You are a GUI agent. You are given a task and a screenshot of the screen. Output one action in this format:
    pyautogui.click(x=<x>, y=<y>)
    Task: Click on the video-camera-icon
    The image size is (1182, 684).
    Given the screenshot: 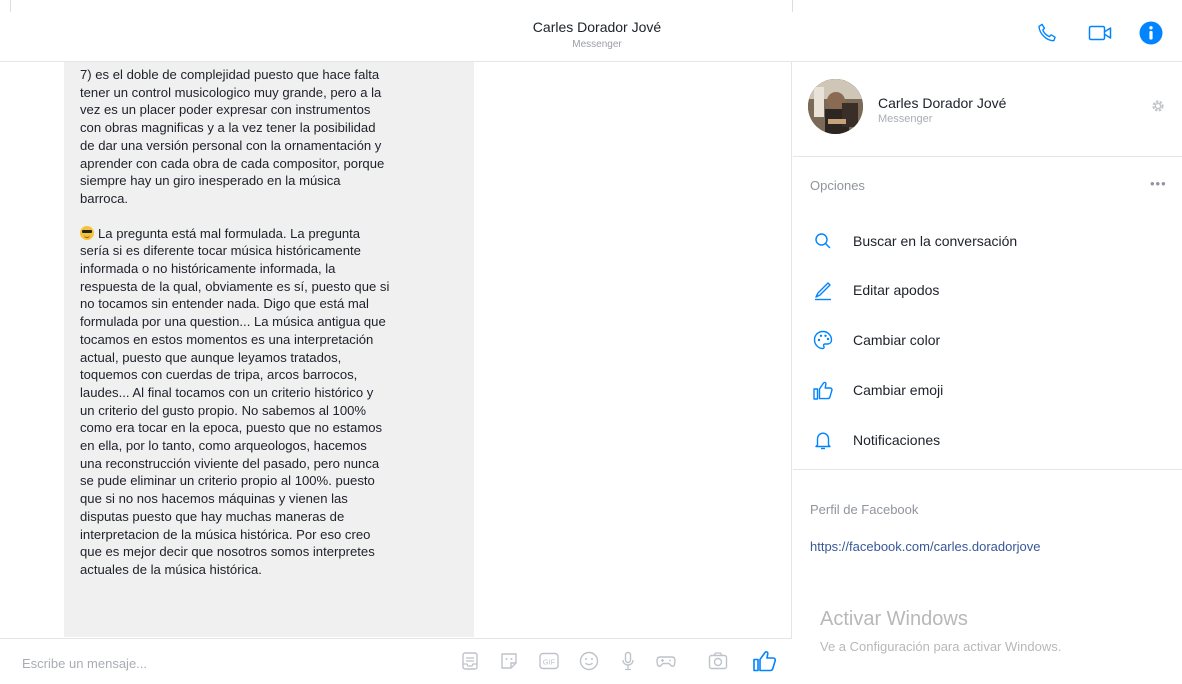 What is the action you would take?
    pyautogui.click(x=1101, y=33)
    